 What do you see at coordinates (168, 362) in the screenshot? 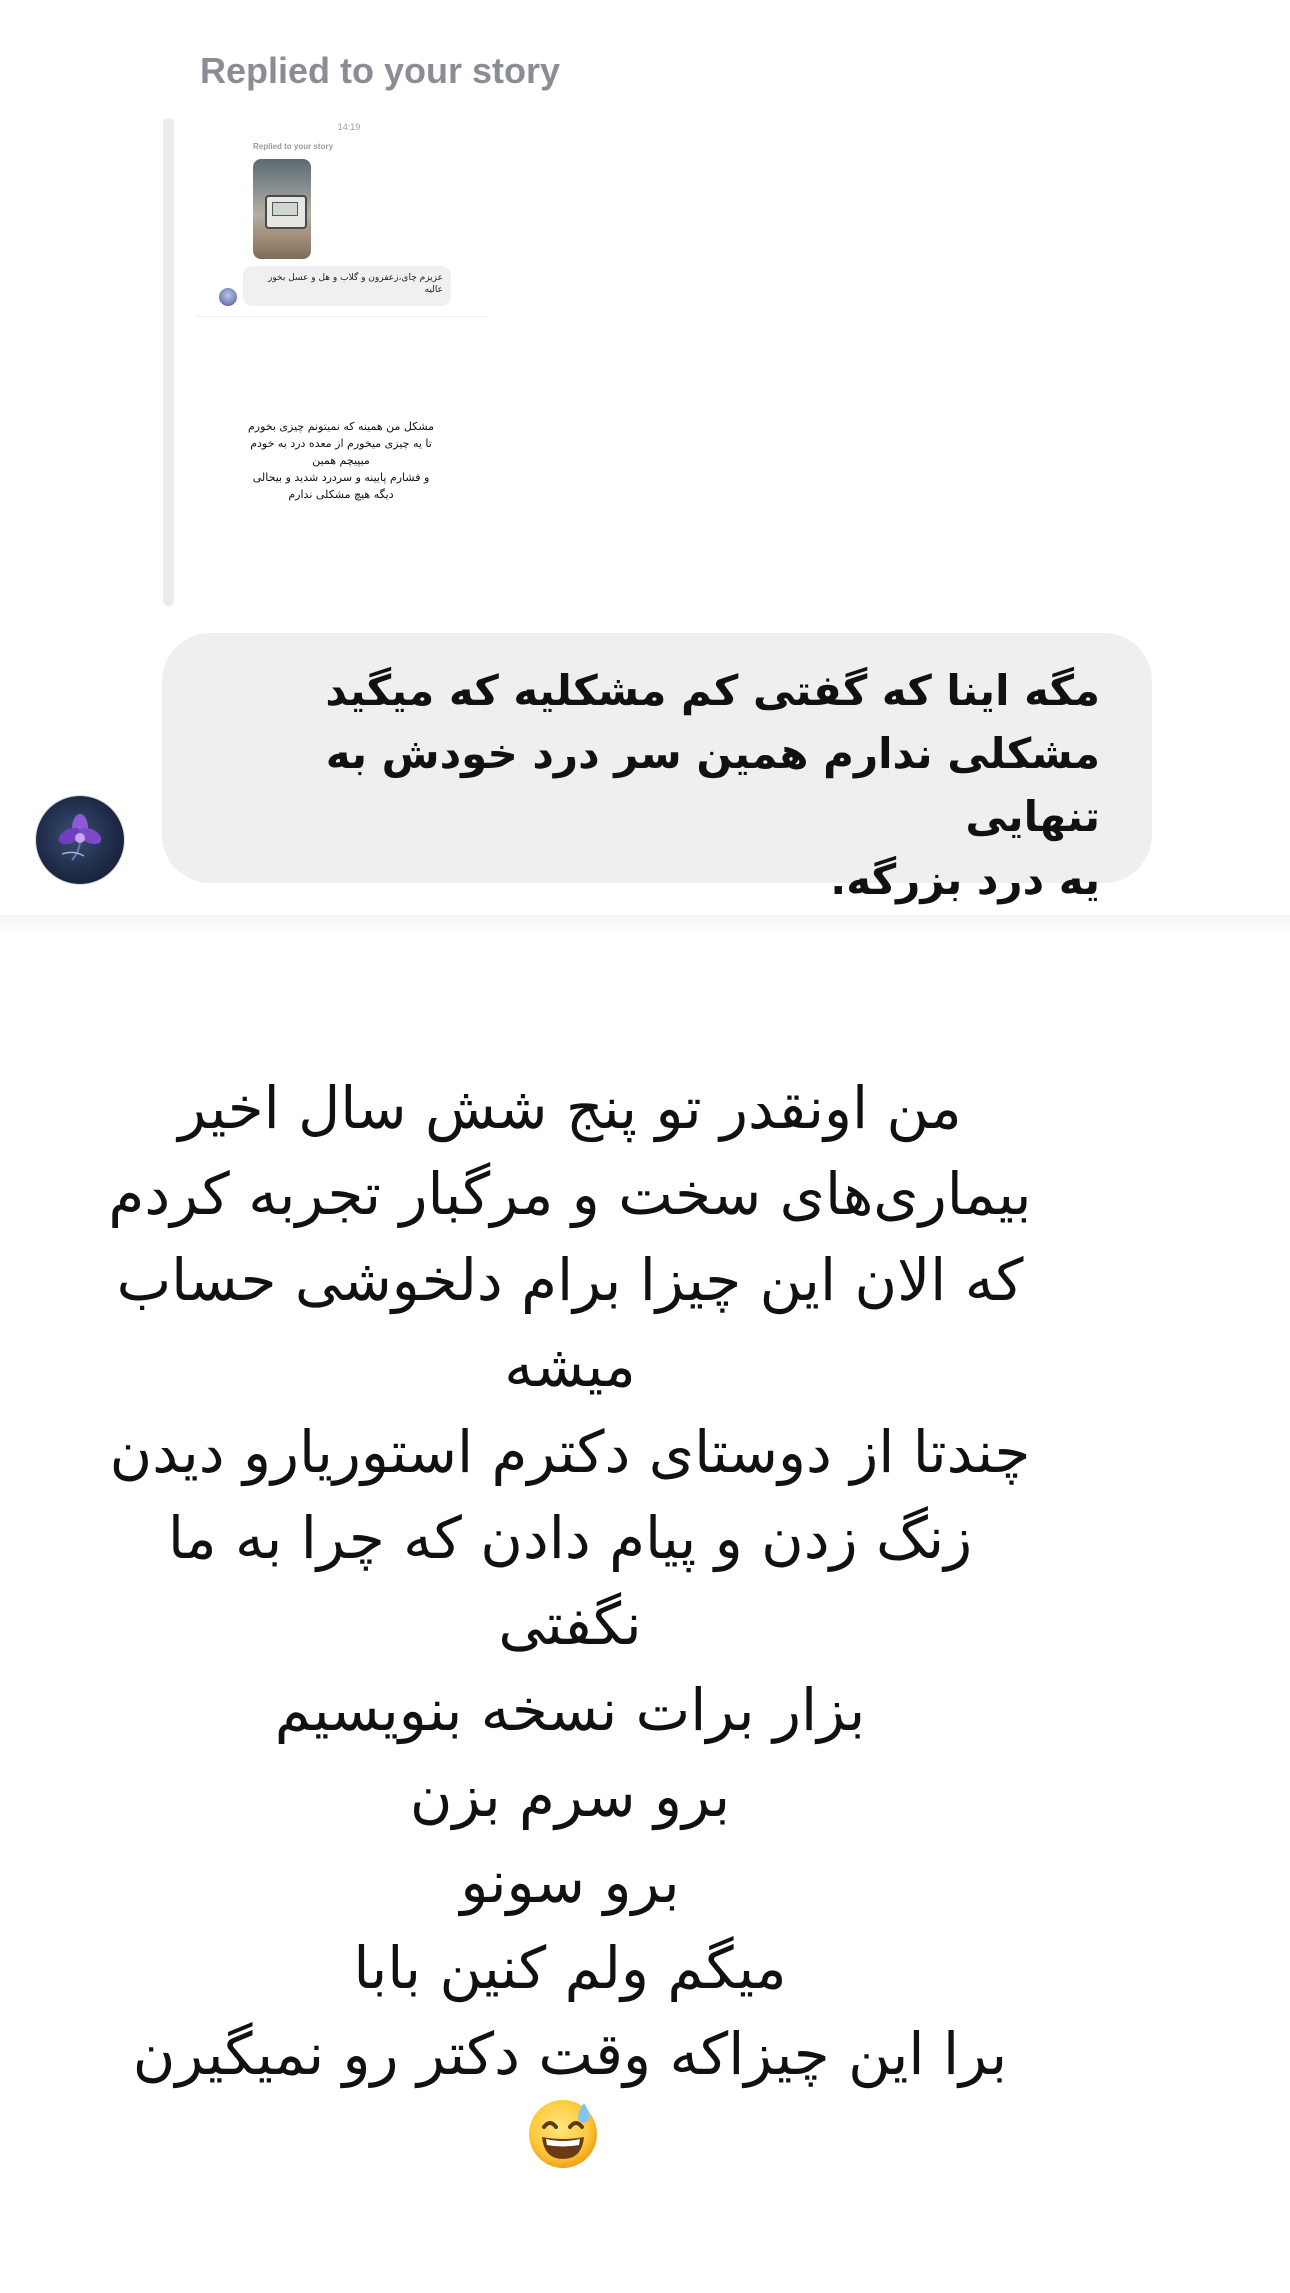
I see `quote-bar` at bounding box center [168, 362].